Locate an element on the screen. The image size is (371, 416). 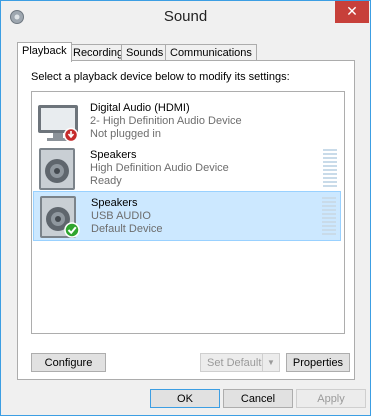
monitor-icon is located at coordinates (58, 124).